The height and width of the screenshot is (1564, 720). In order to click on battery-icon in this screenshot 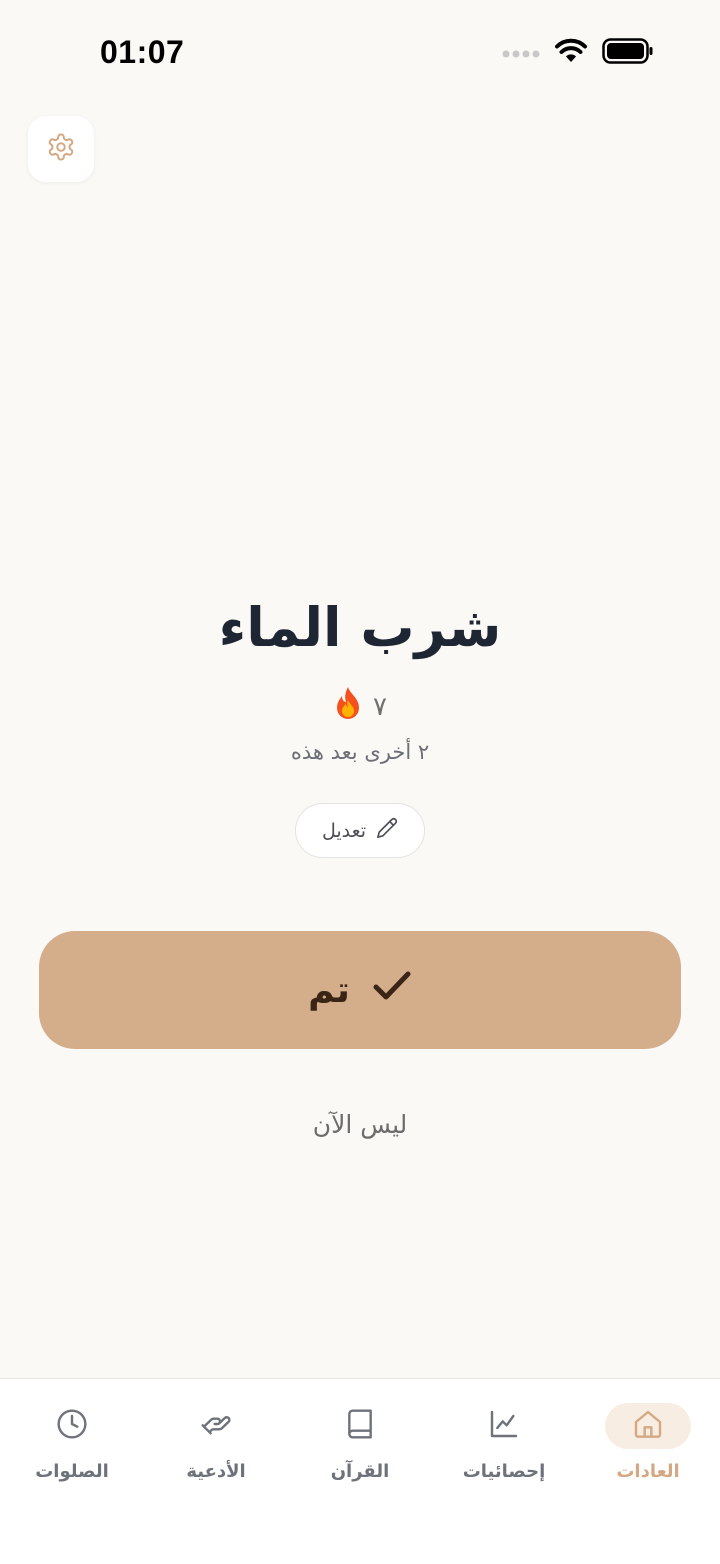, I will do `click(628, 53)`.